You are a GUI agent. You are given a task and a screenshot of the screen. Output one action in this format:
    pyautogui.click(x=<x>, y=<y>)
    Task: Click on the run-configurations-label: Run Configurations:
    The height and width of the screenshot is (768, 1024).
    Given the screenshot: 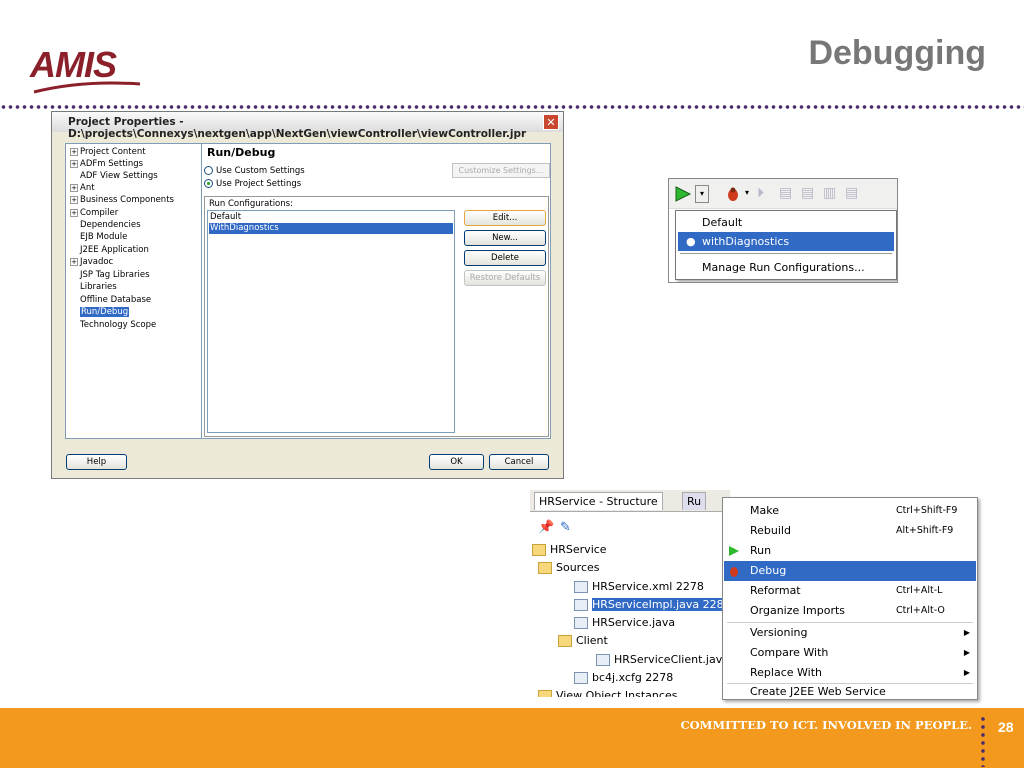 What is the action you would take?
    pyautogui.click(x=251, y=204)
    